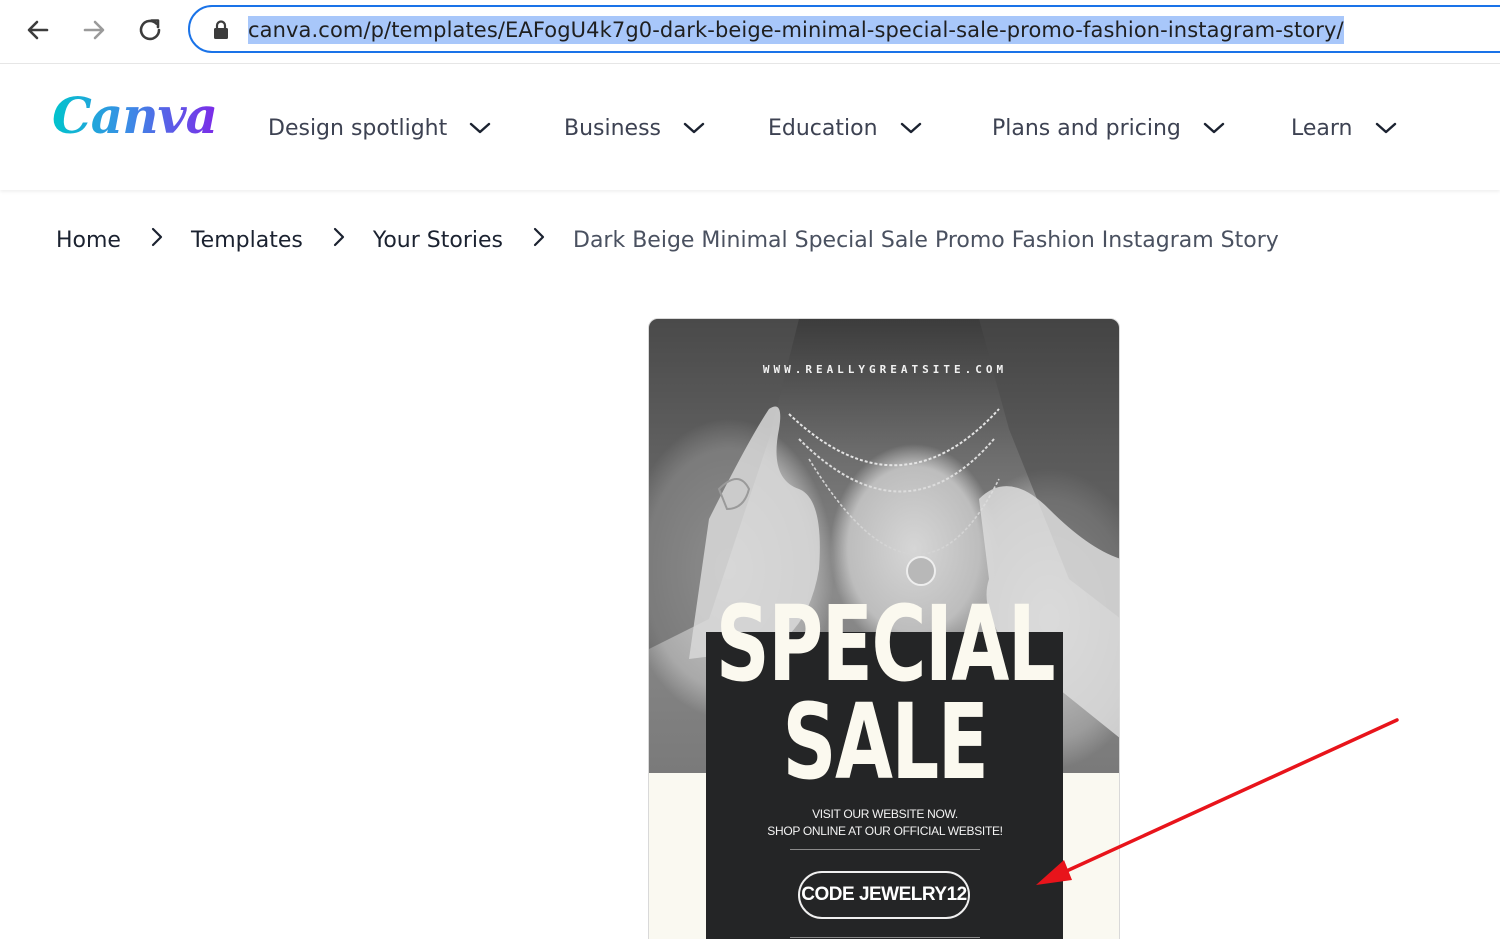 This screenshot has height=939, width=1500. I want to click on breadcrumb-templates: Templates, so click(247, 240).